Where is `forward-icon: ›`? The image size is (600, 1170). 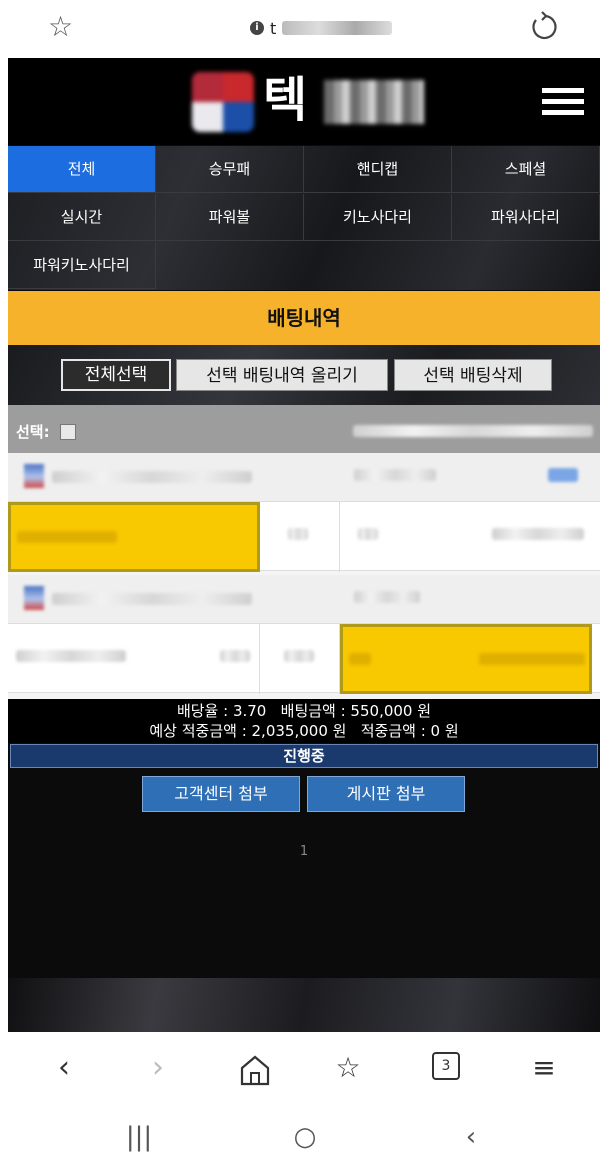 forward-icon: › is located at coordinates (158, 1068).